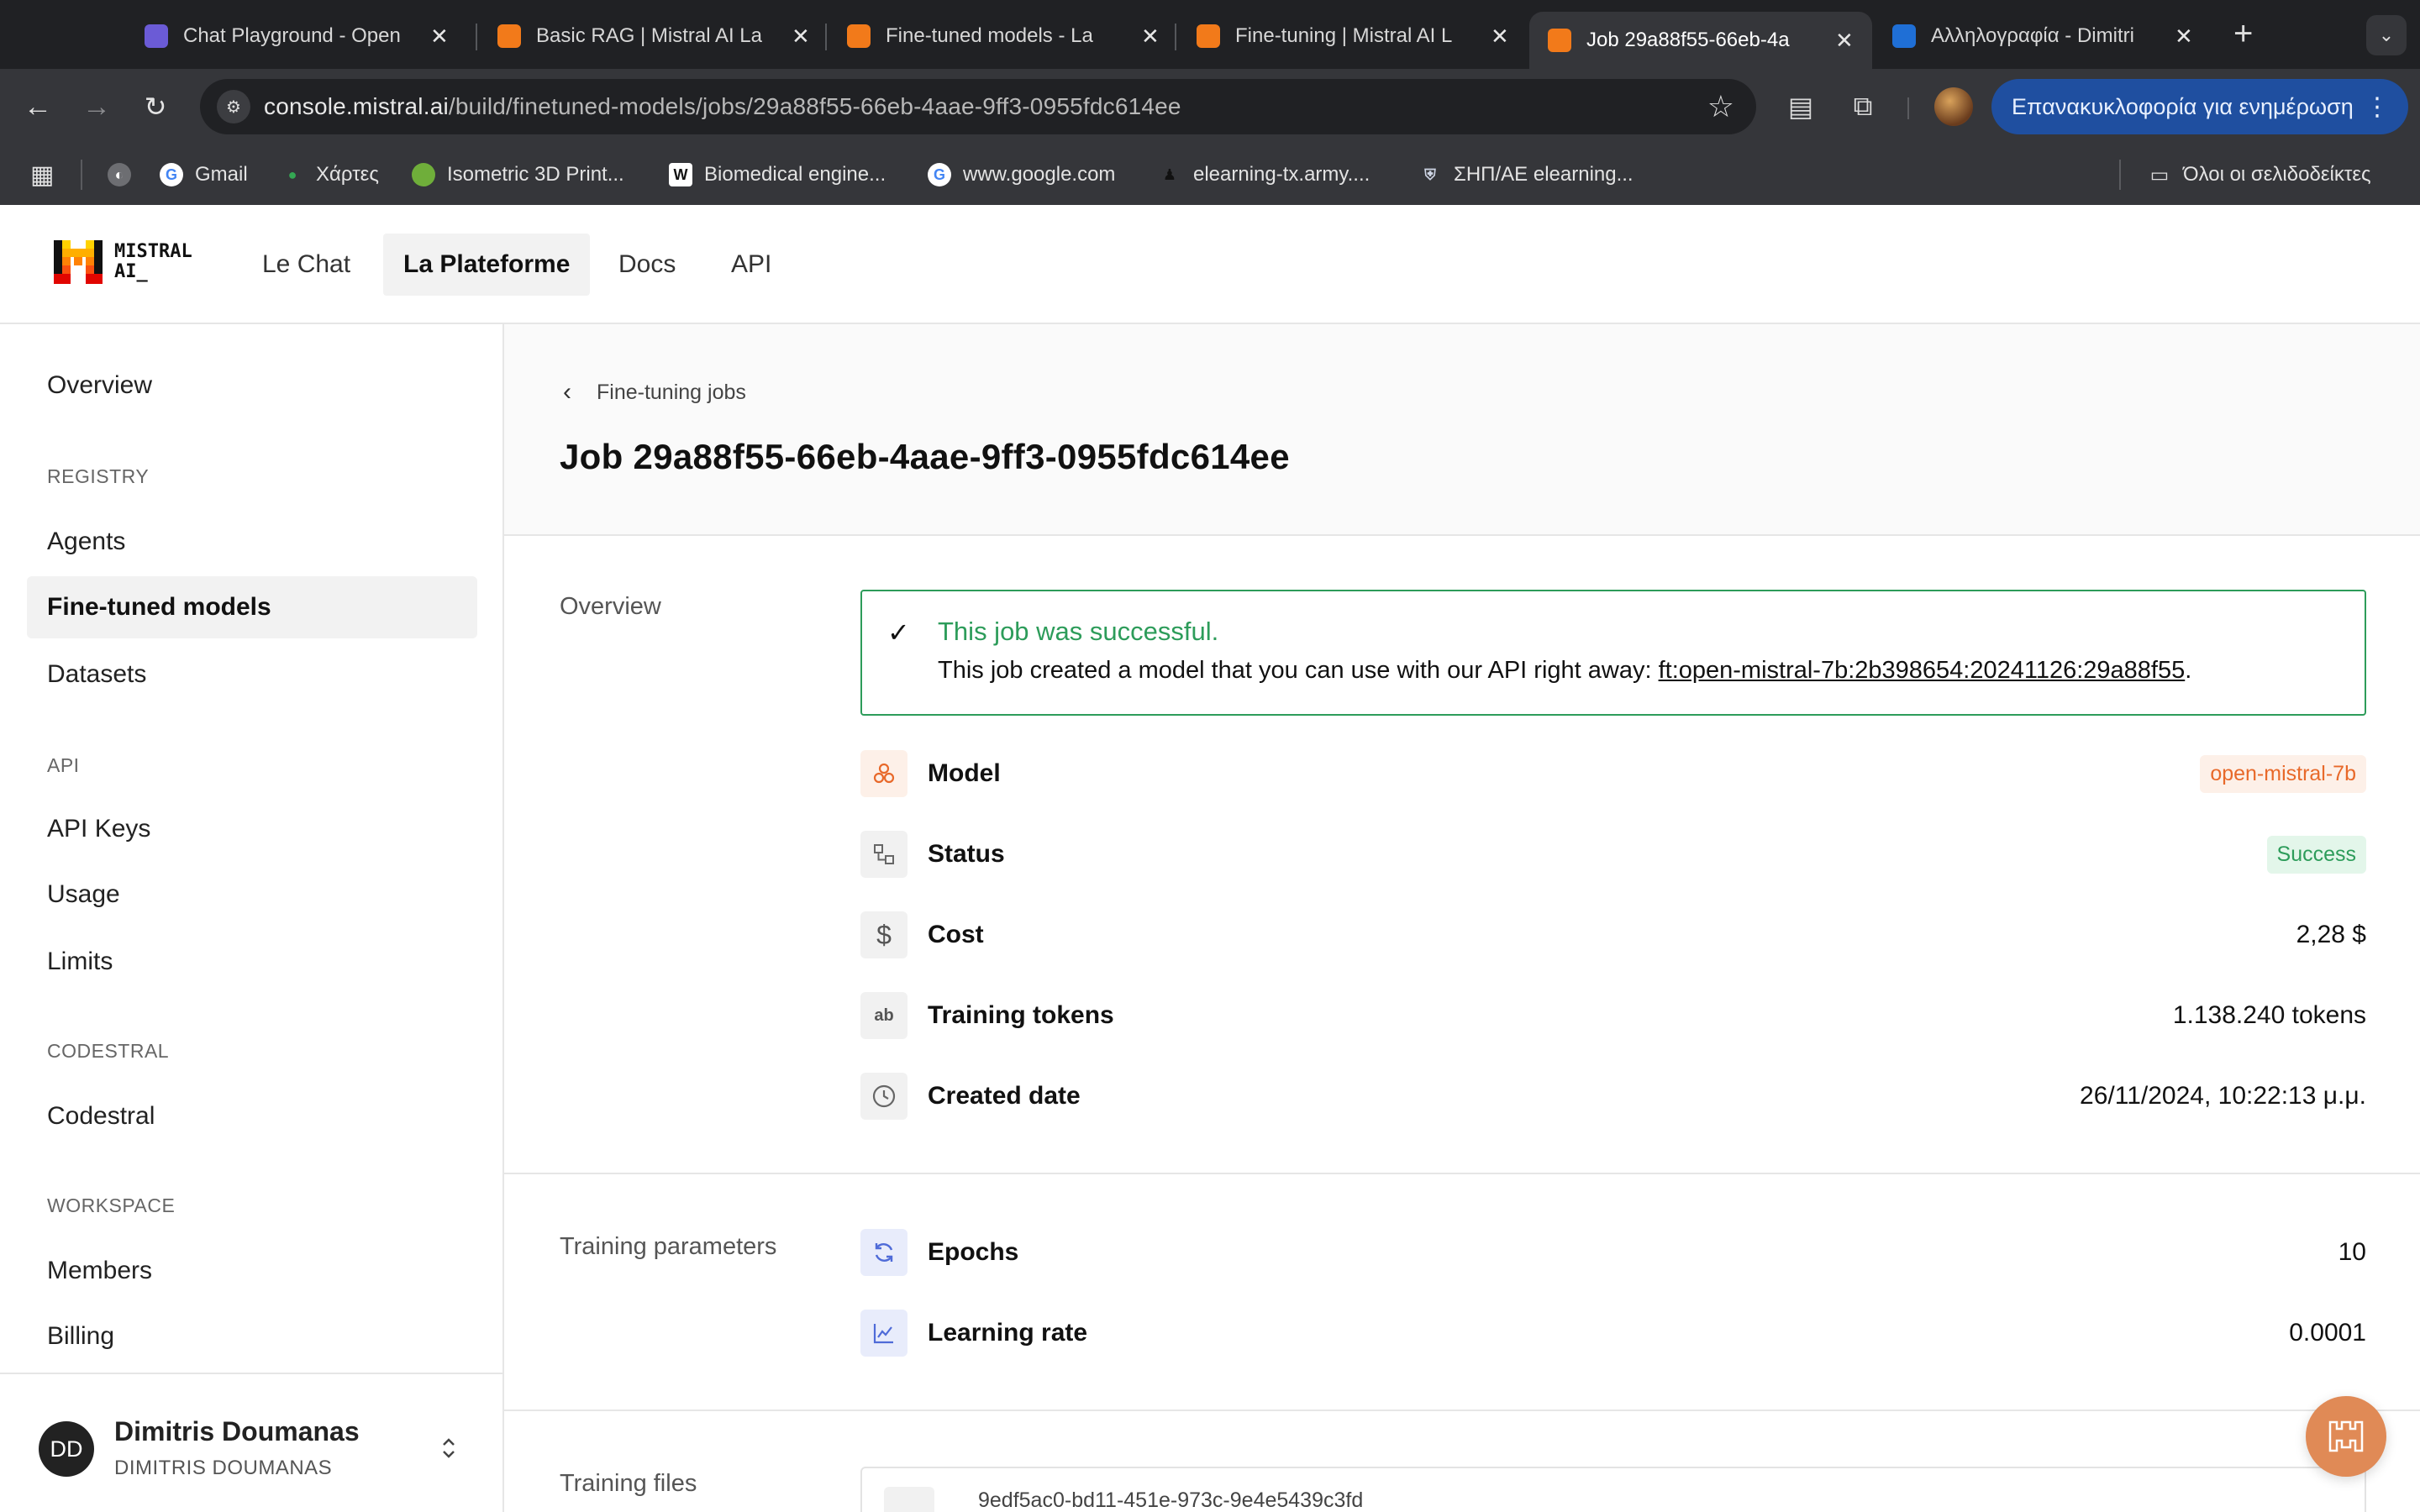 Image resolution: width=2420 pixels, height=1512 pixels. I want to click on bookmark-divider, so click(2120, 175).